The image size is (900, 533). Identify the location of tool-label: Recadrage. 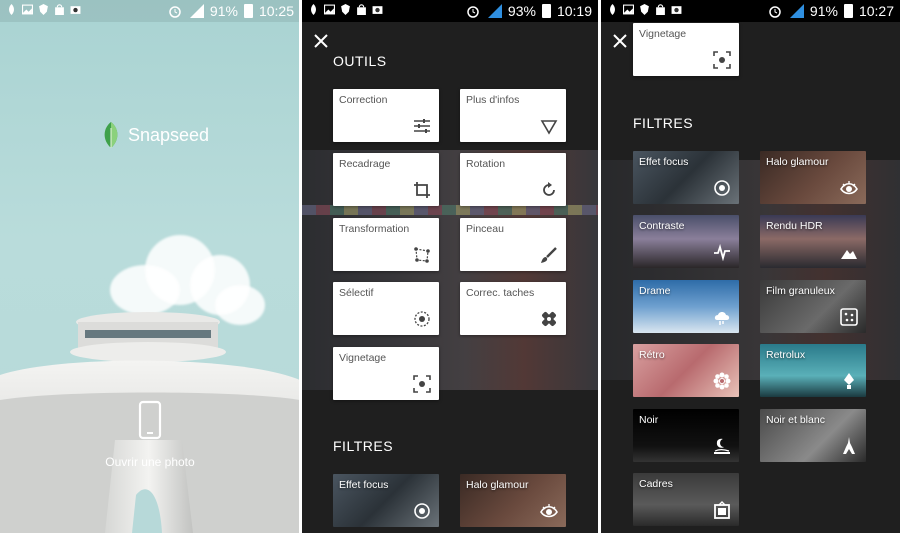
(365, 164).